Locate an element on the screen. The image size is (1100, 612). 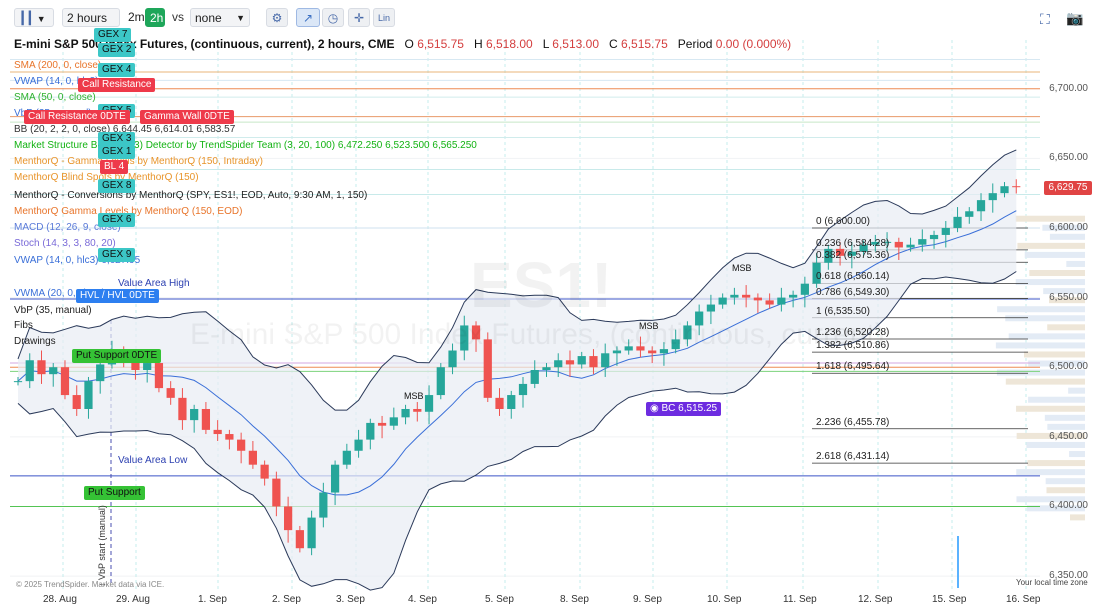
level-tag: BL 4 is located at coordinates (114, 167).